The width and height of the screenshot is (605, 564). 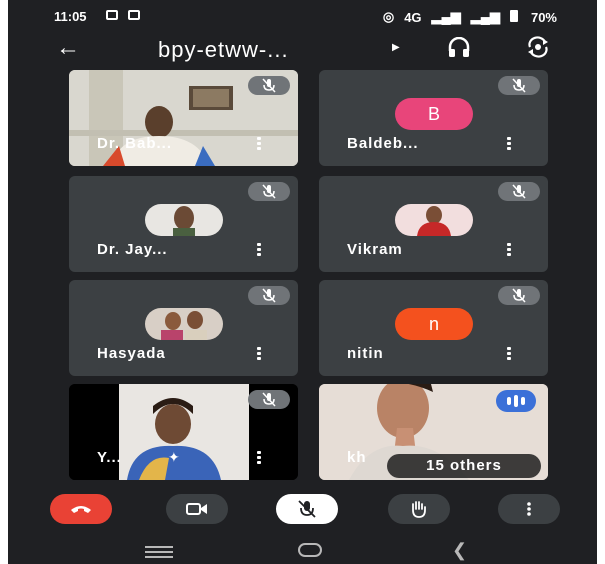 I want to click on title-caret-icon: ▶, so click(x=396, y=47).